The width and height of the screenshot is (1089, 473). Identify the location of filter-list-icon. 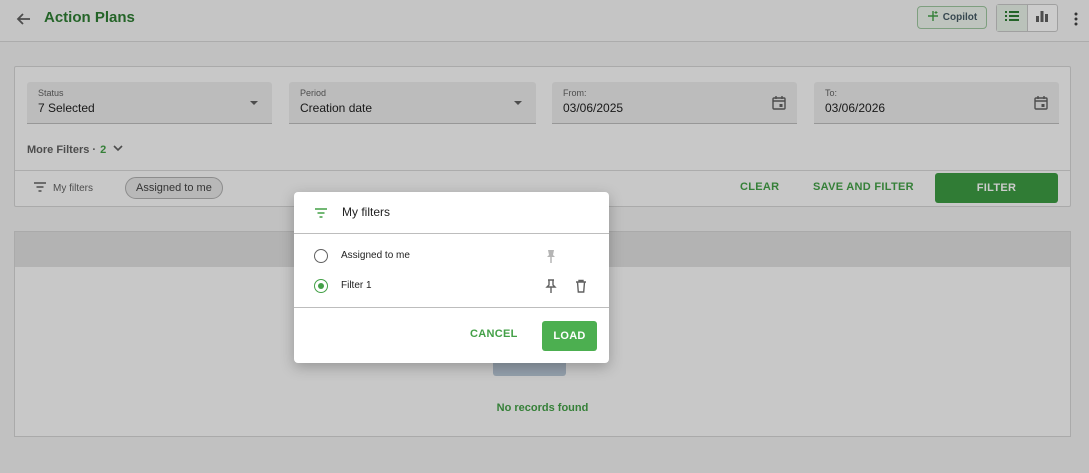
(321, 213).